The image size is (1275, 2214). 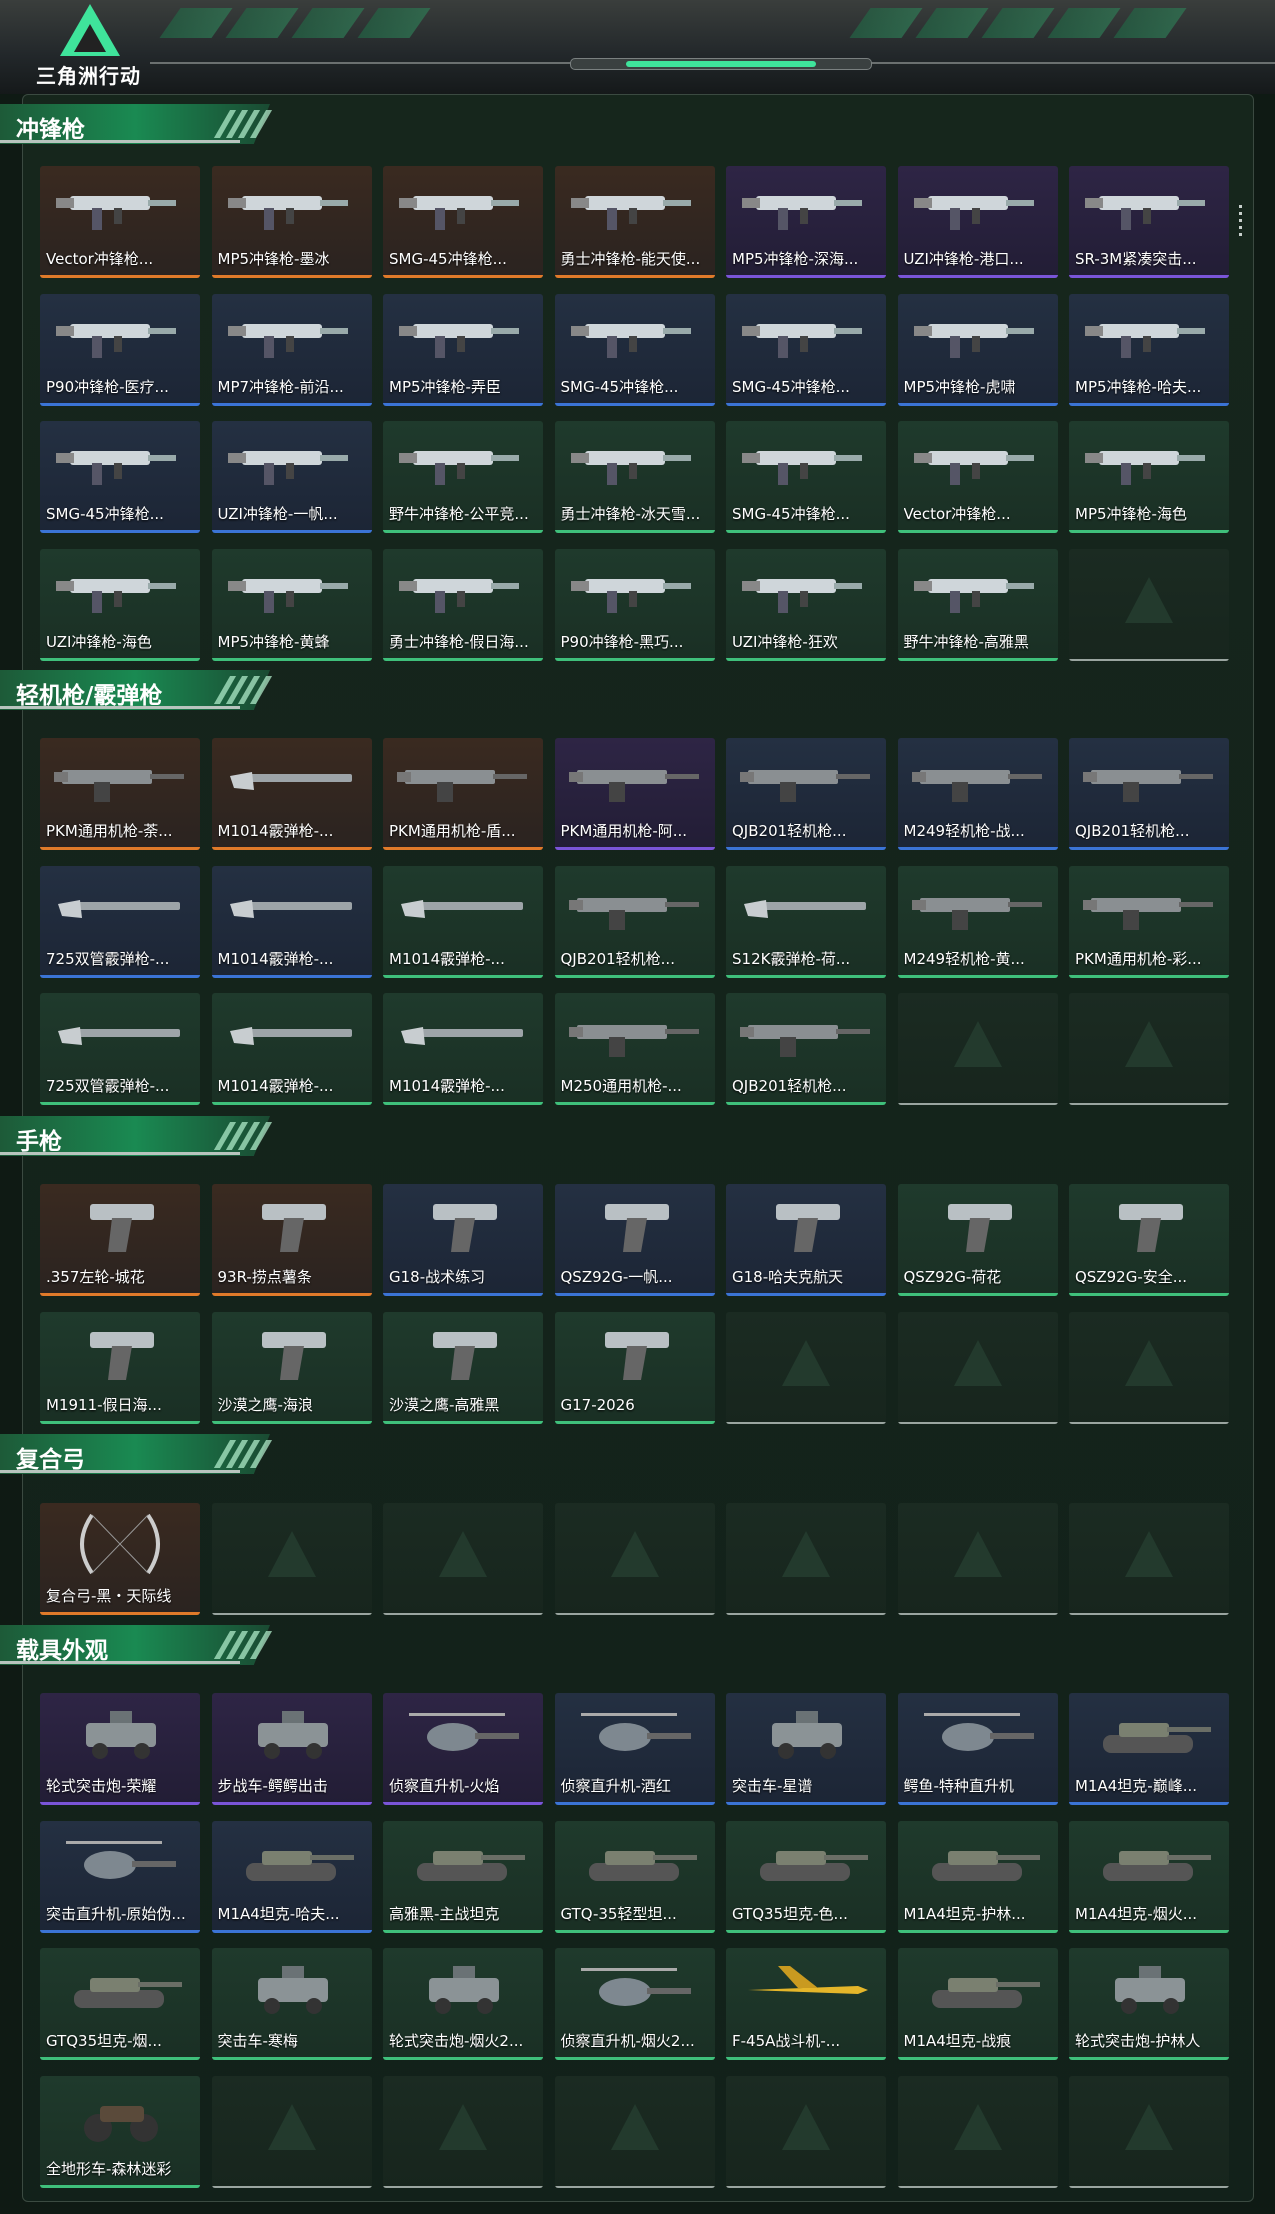 I want to click on skin-card: 步战车-鳄鳄出击, so click(x=291, y=1749).